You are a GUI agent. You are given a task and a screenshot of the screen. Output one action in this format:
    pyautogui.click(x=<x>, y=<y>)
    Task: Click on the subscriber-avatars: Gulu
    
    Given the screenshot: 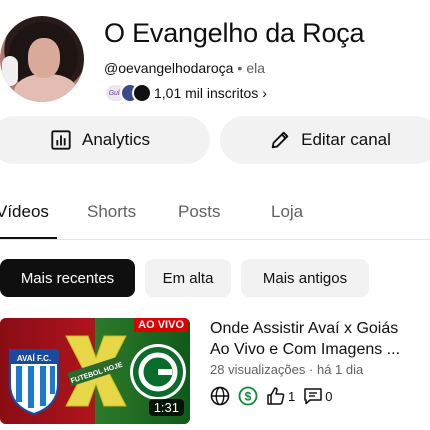 What is the action you would take?
    pyautogui.click(x=128, y=93)
    